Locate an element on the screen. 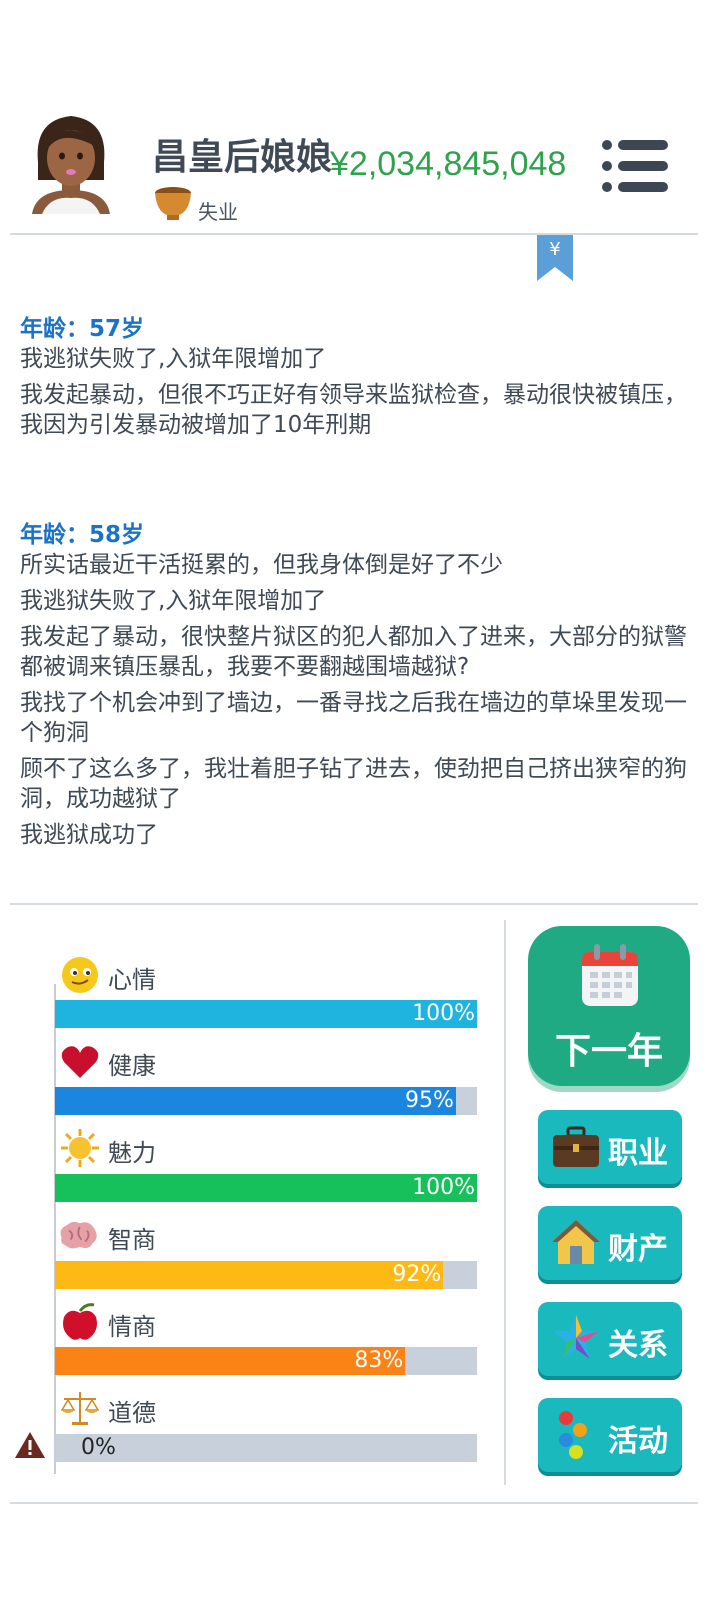 The height and width of the screenshot is (1600, 720). bowl-icon is located at coordinates (173, 203).